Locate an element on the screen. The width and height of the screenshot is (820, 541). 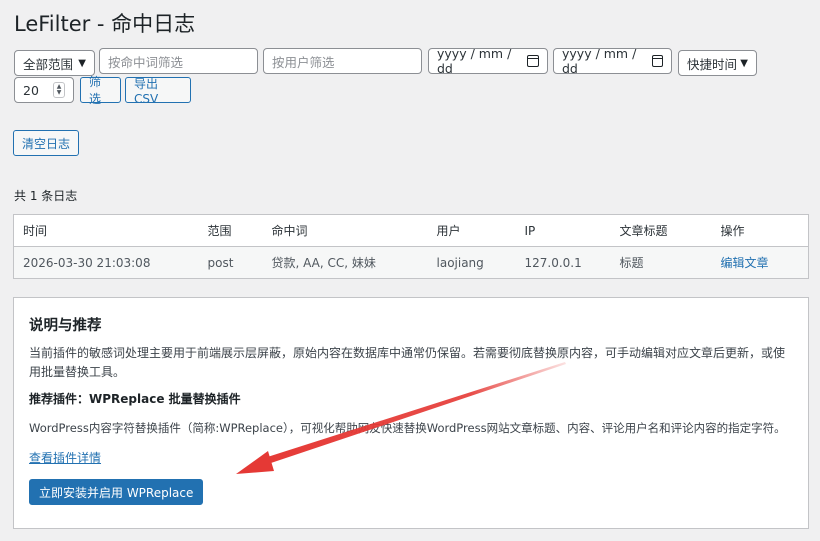
keyword-filter-input: 按命中词筛选 is located at coordinates (178, 61).